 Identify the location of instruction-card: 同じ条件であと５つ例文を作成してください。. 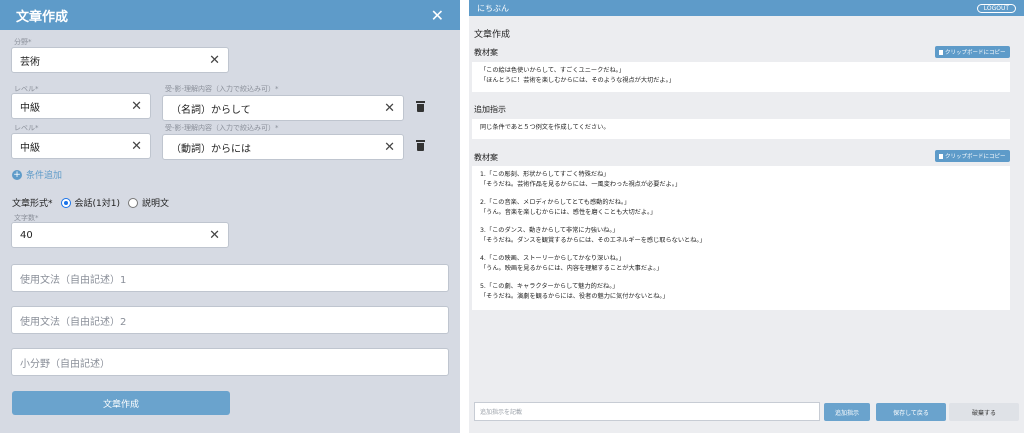
(741, 129).